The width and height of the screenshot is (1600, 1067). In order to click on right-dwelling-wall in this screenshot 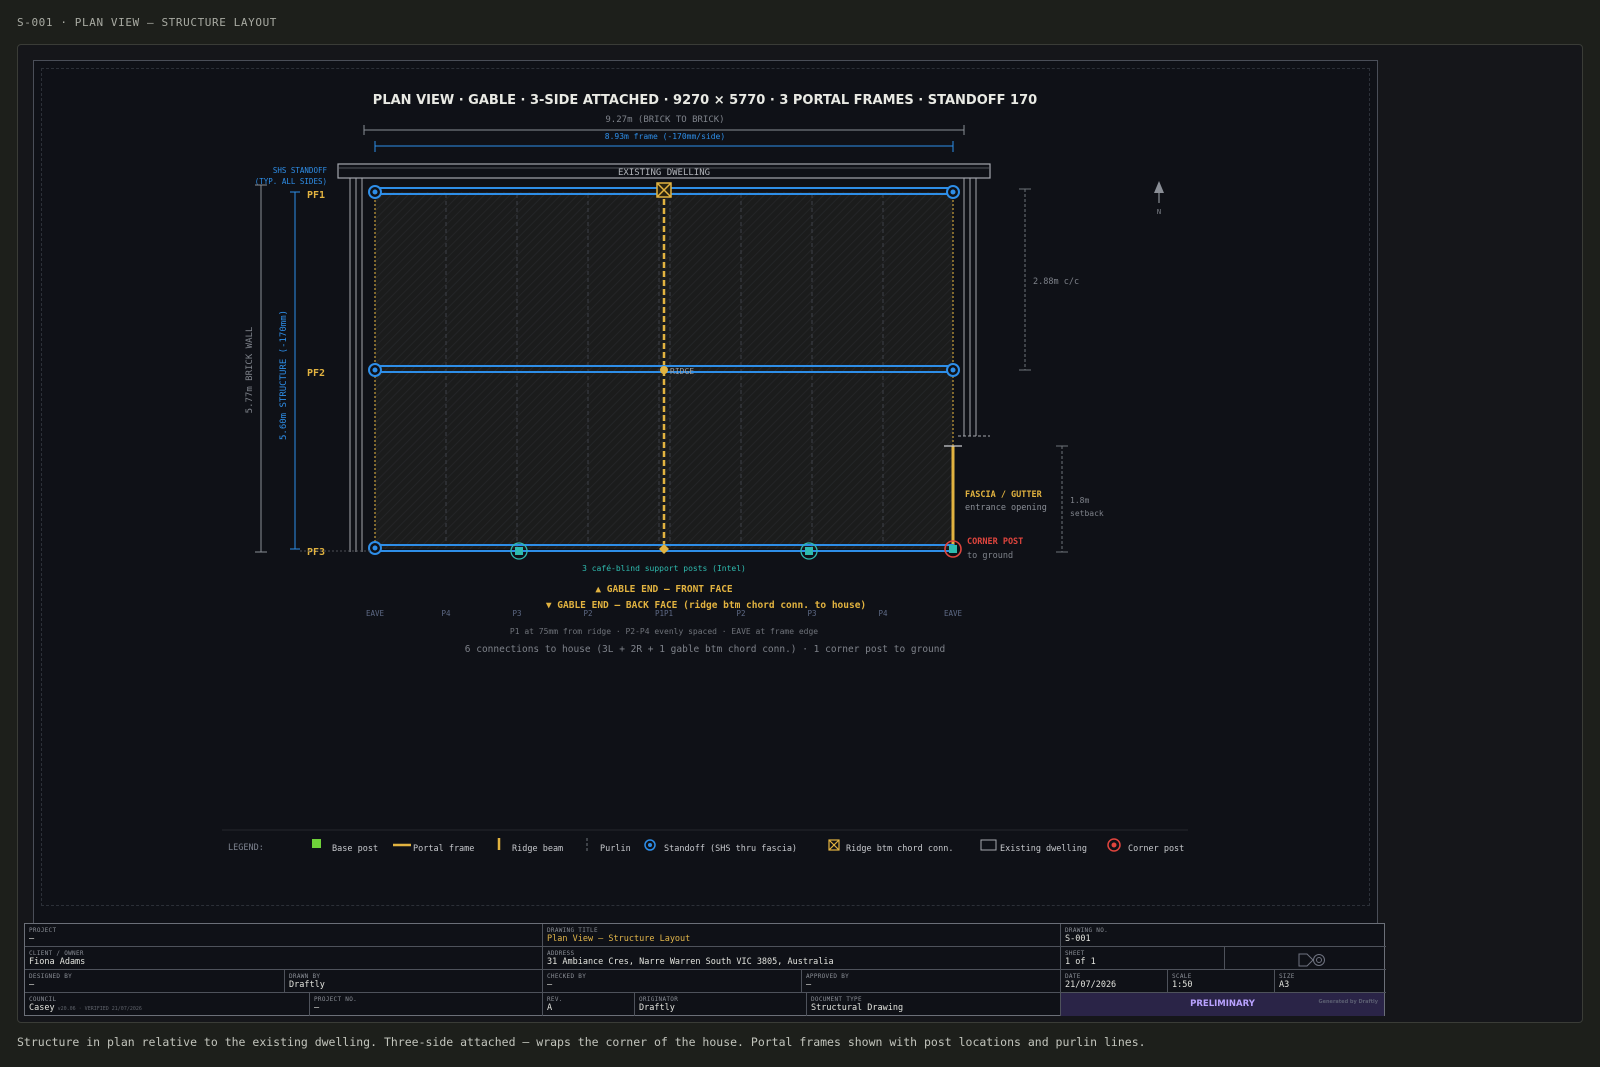, I will do `click(974, 307)`.